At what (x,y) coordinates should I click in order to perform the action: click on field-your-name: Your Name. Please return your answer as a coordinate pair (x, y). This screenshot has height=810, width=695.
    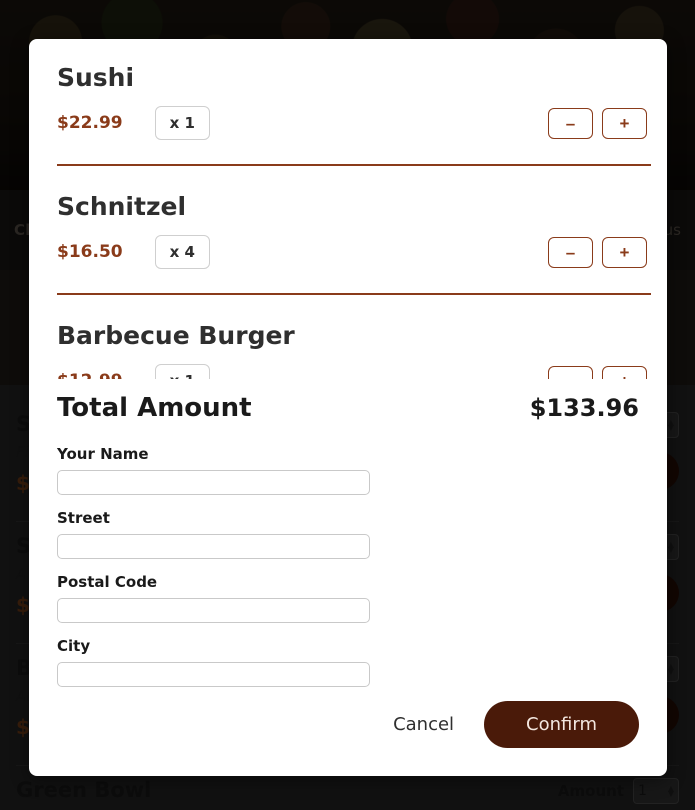
    Looking at the image, I should click on (348, 470).